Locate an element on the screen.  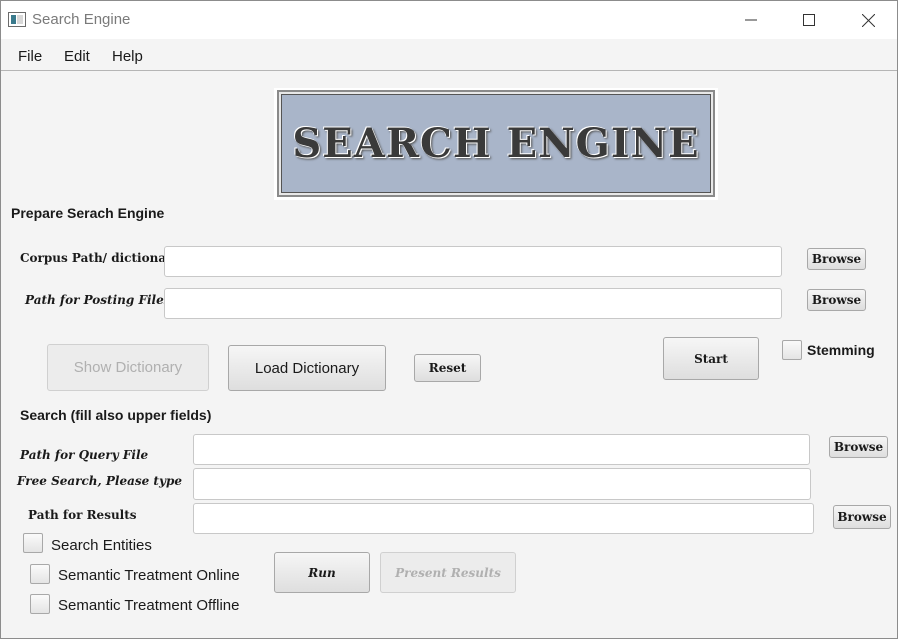
free-search-input is located at coordinates (502, 484).